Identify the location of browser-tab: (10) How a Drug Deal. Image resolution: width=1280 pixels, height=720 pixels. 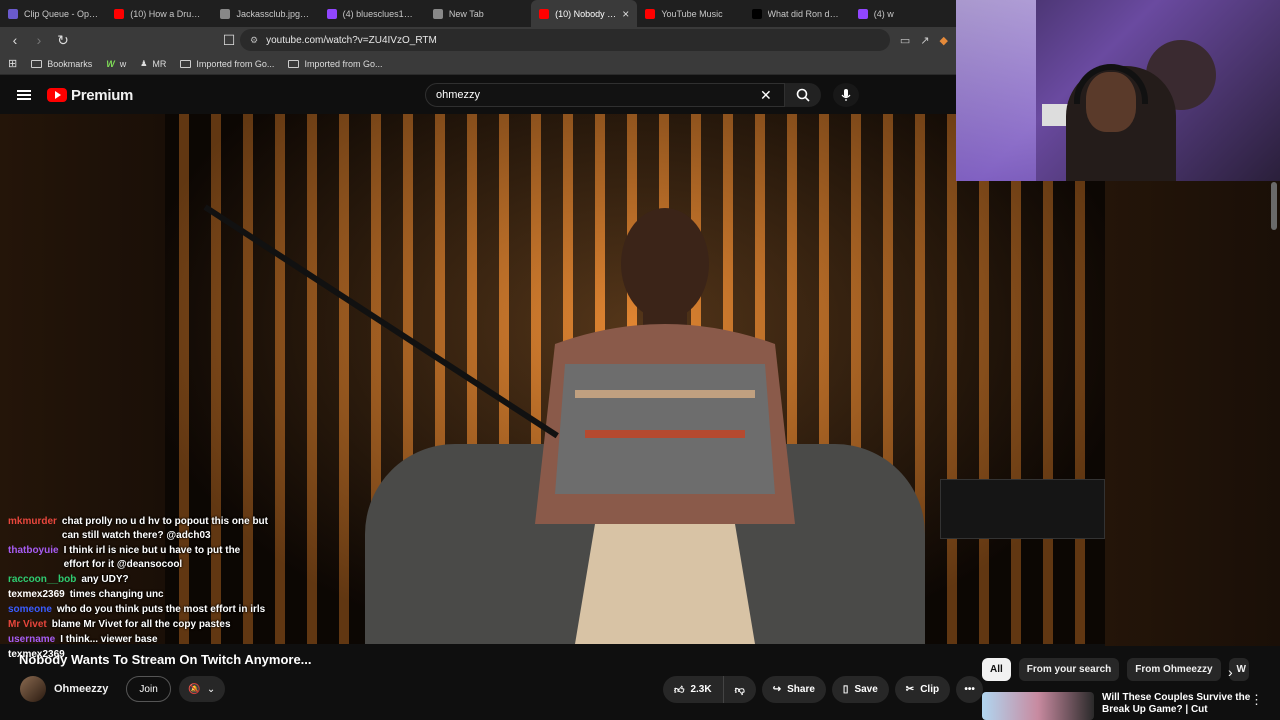
(159, 13).